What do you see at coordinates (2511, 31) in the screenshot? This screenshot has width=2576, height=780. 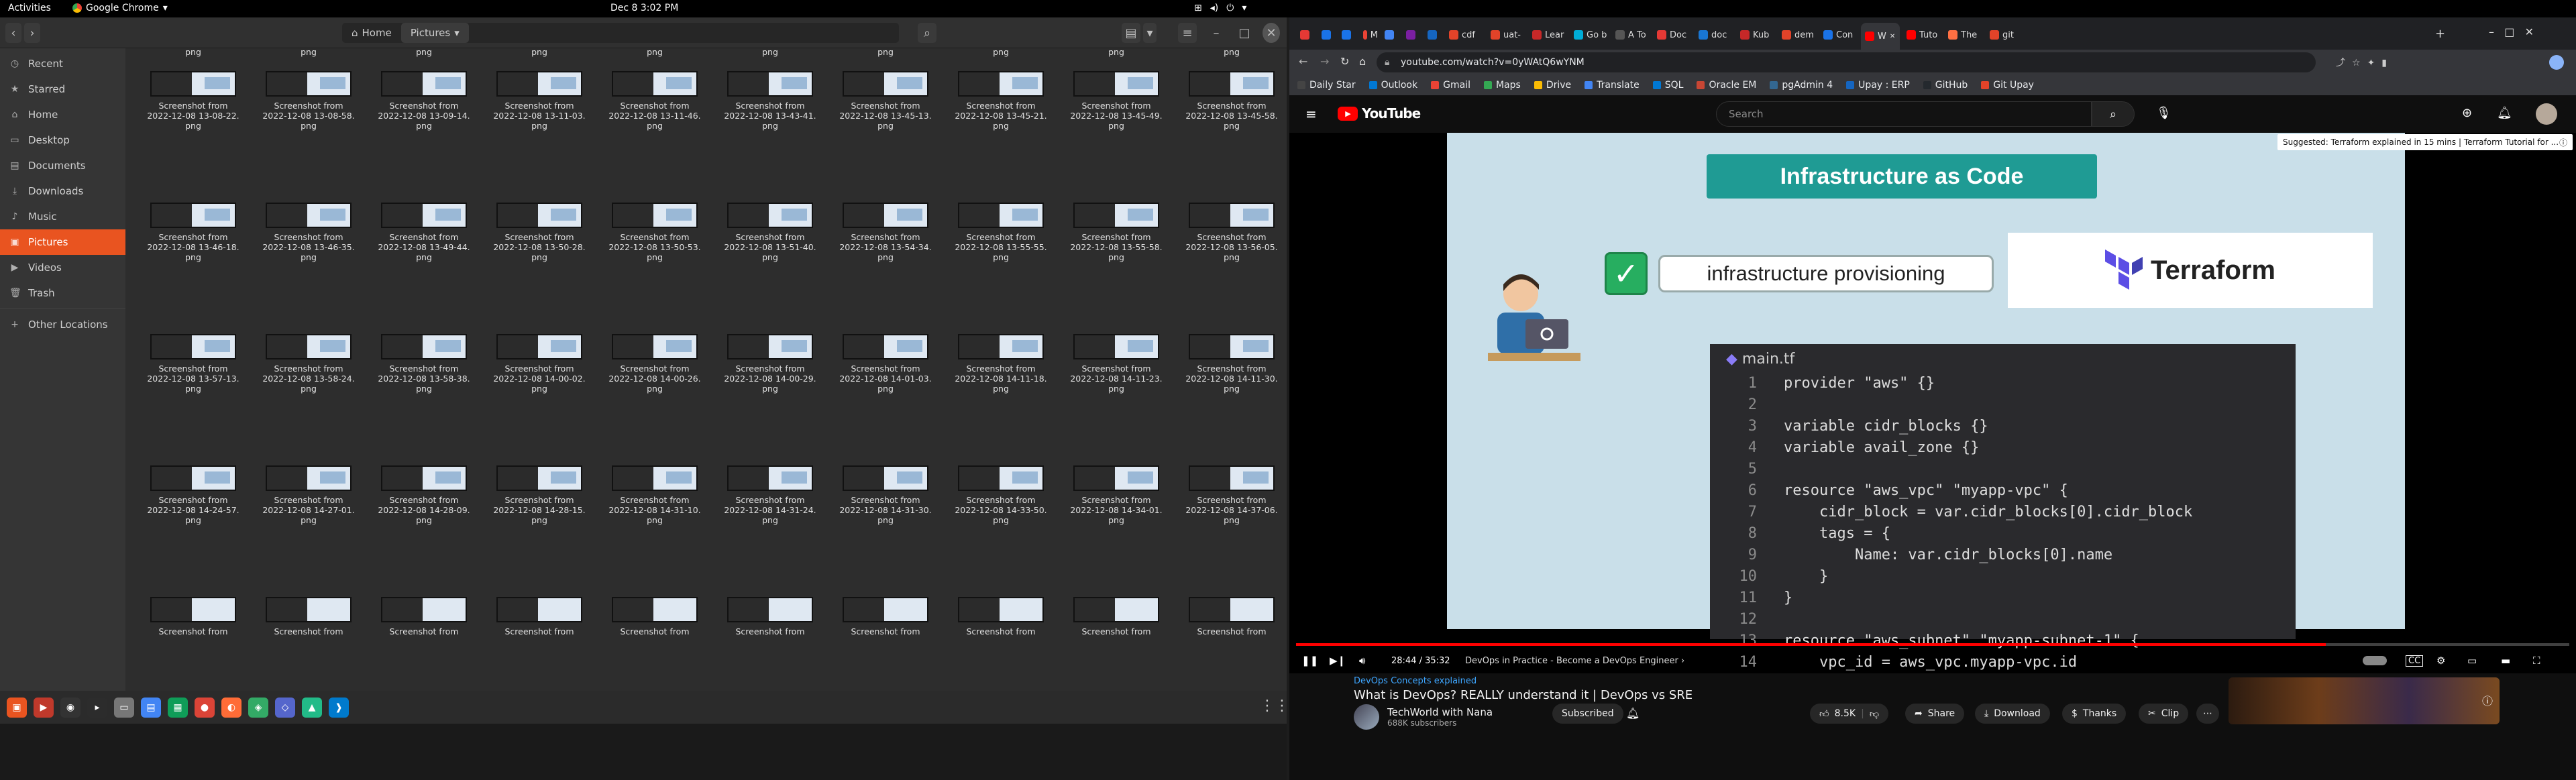 I see `window-controls: – □ ✕` at bounding box center [2511, 31].